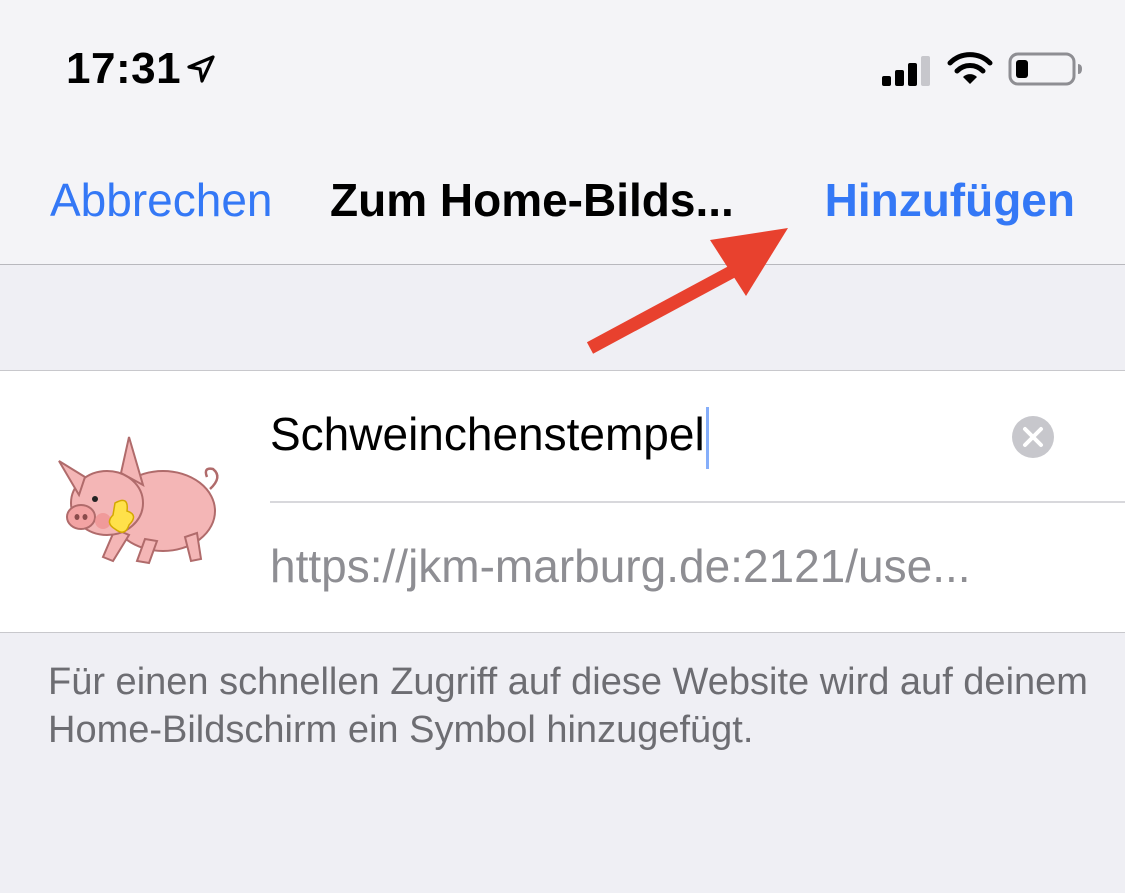 The height and width of the screenshot is (893, 1125). I want to click on cancel-button: Abbrechen, so click(161, 200).